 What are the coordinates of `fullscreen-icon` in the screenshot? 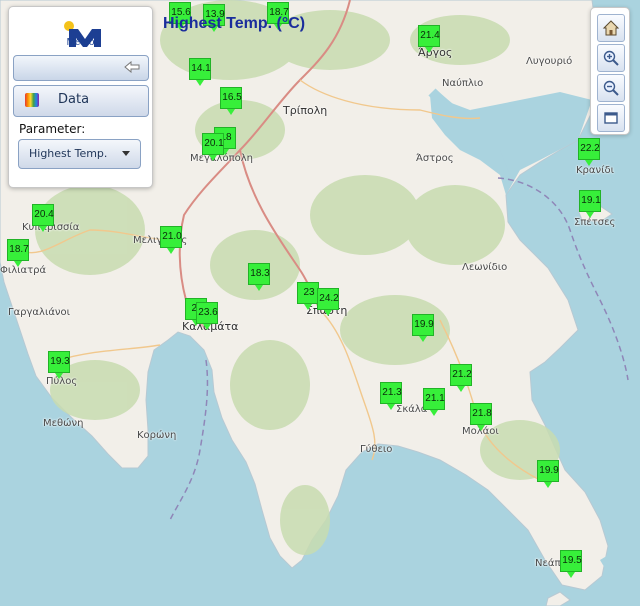 It's located at (611, 118).